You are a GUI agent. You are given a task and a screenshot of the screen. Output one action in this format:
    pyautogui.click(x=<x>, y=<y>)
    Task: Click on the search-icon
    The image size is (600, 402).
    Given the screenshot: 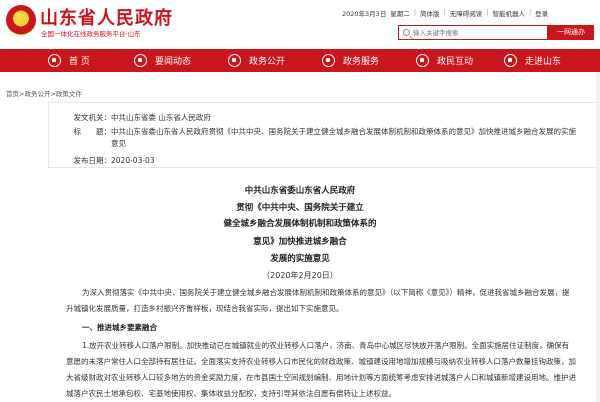 What is the action you would take?
    pyautogui.click(x=406, y=32)
    